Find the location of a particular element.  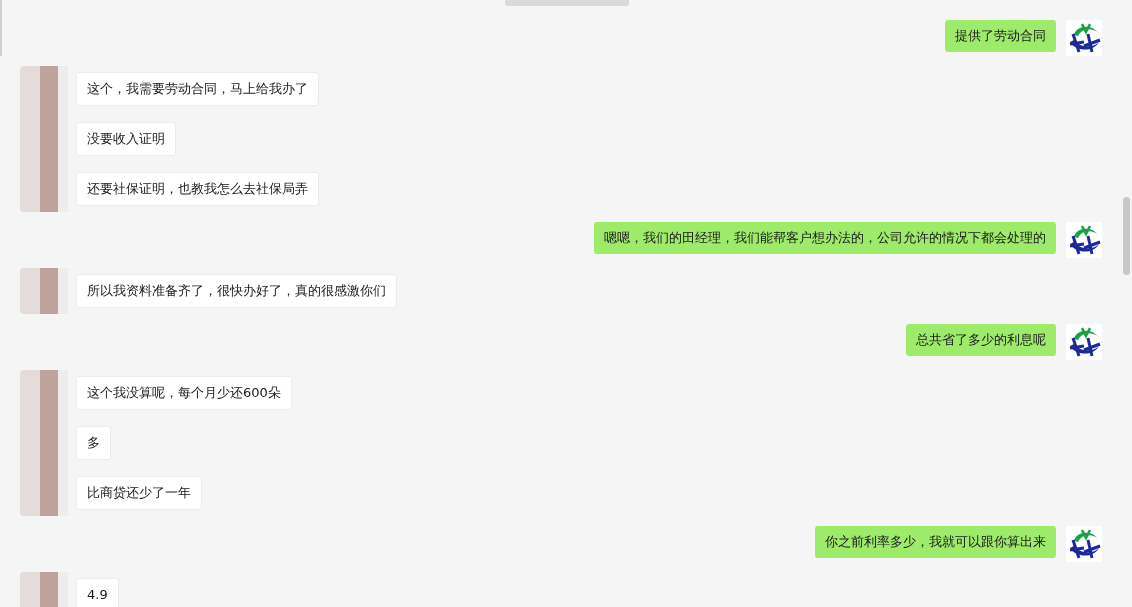

message-bubble: 你之前利率多少，我就可以跟你算出来 is located at coordinates (935, 542).